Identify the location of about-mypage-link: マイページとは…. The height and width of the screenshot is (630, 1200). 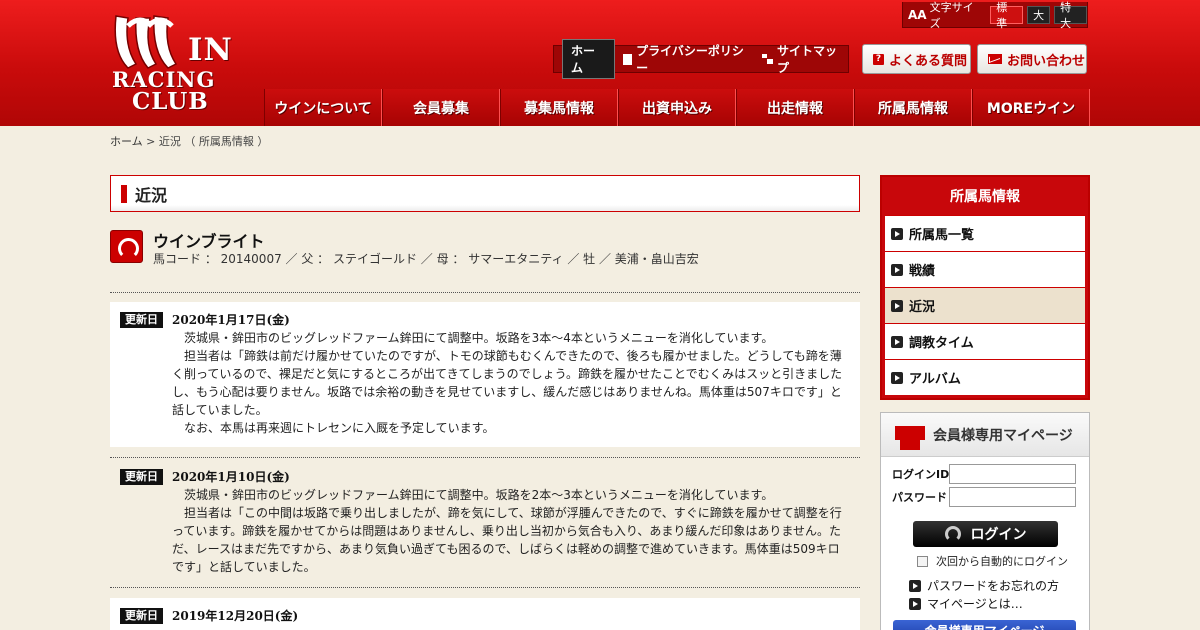
(966, 603).